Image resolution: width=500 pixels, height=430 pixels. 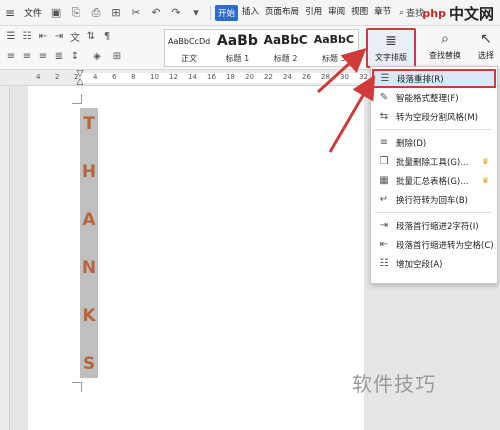 What do you see at coordinates (313, 13) in the screenshot?
I see `tab-item: 引用` at bounding box center [313, 13].